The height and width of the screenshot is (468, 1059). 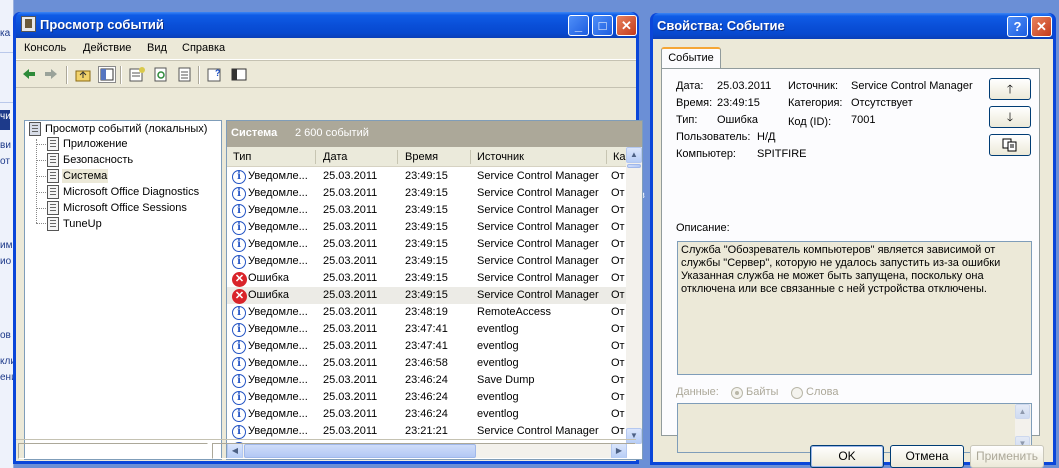 I want to click on vertical-scrollbar: ▲ ▼, so click(x=634, y=295).